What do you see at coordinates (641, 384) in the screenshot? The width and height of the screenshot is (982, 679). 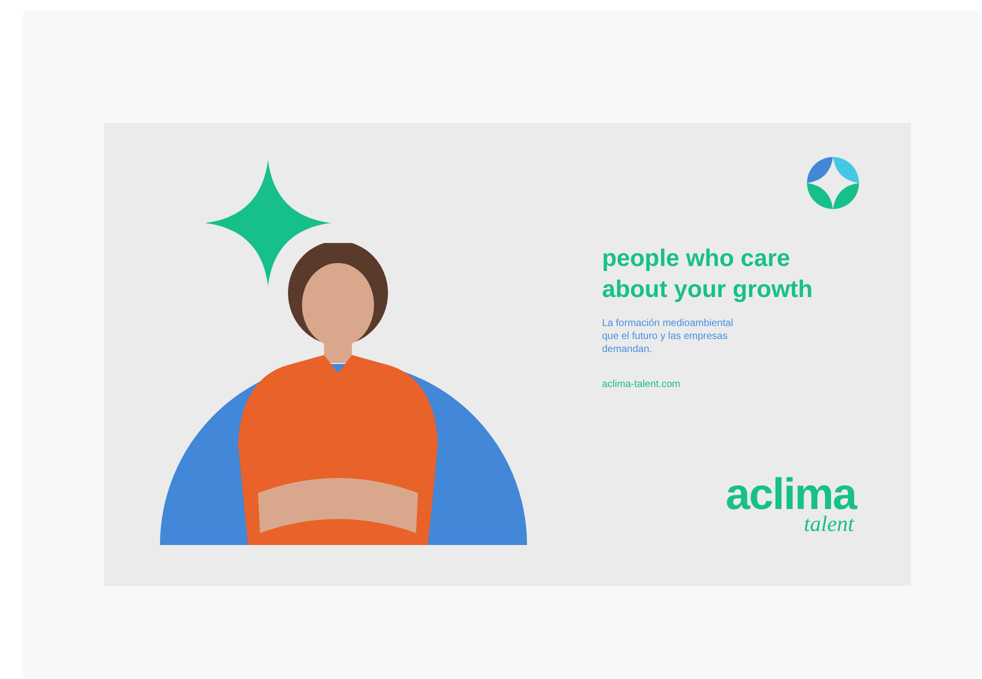 I see `website-link: aclima-talent.com` at bounding box center [641, 384].